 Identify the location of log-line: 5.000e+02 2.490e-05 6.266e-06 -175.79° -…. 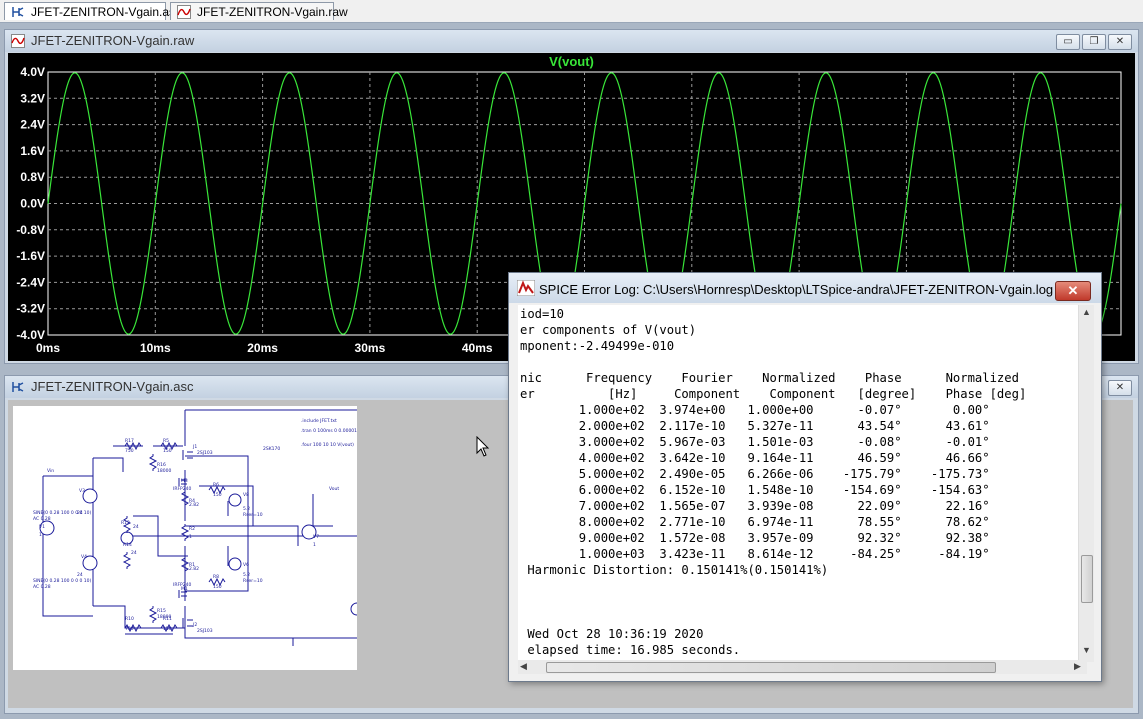
(755, 474).